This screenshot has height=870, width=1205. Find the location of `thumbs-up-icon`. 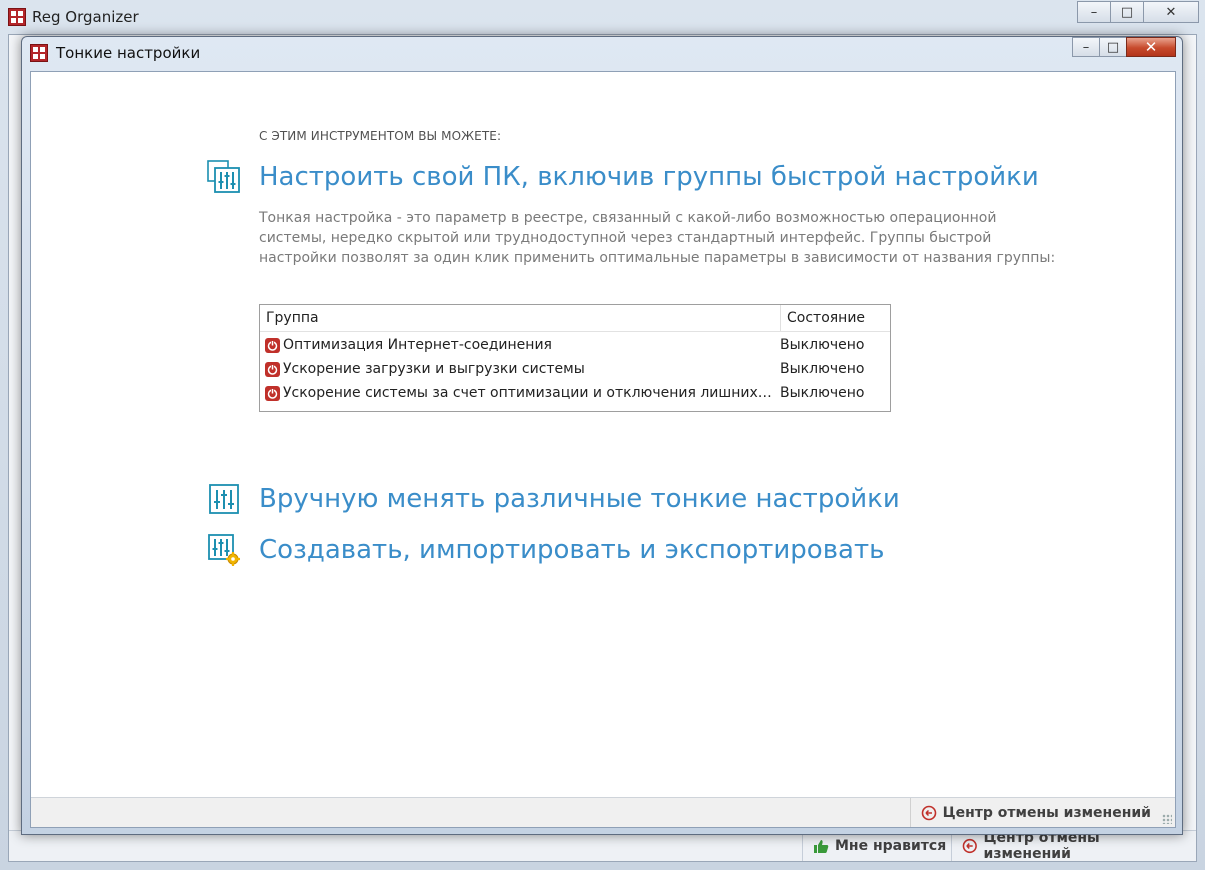

thumbs-up-icon is located at coordinates (821, 846).